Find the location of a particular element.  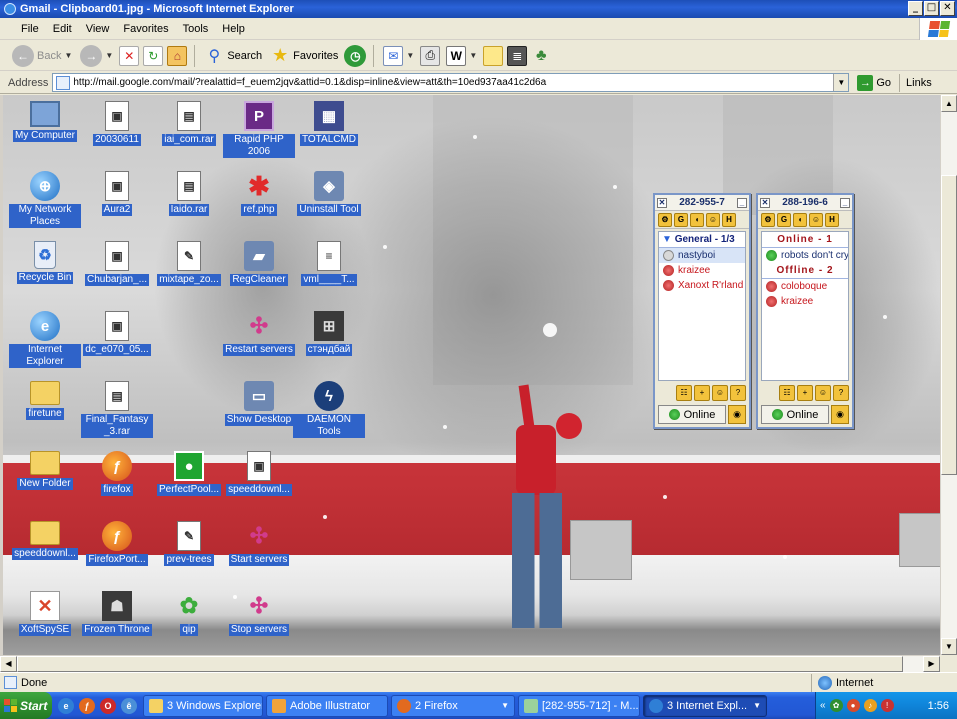

desktop-icon: ✎ prev-trees is located at coordinates (189, 543).